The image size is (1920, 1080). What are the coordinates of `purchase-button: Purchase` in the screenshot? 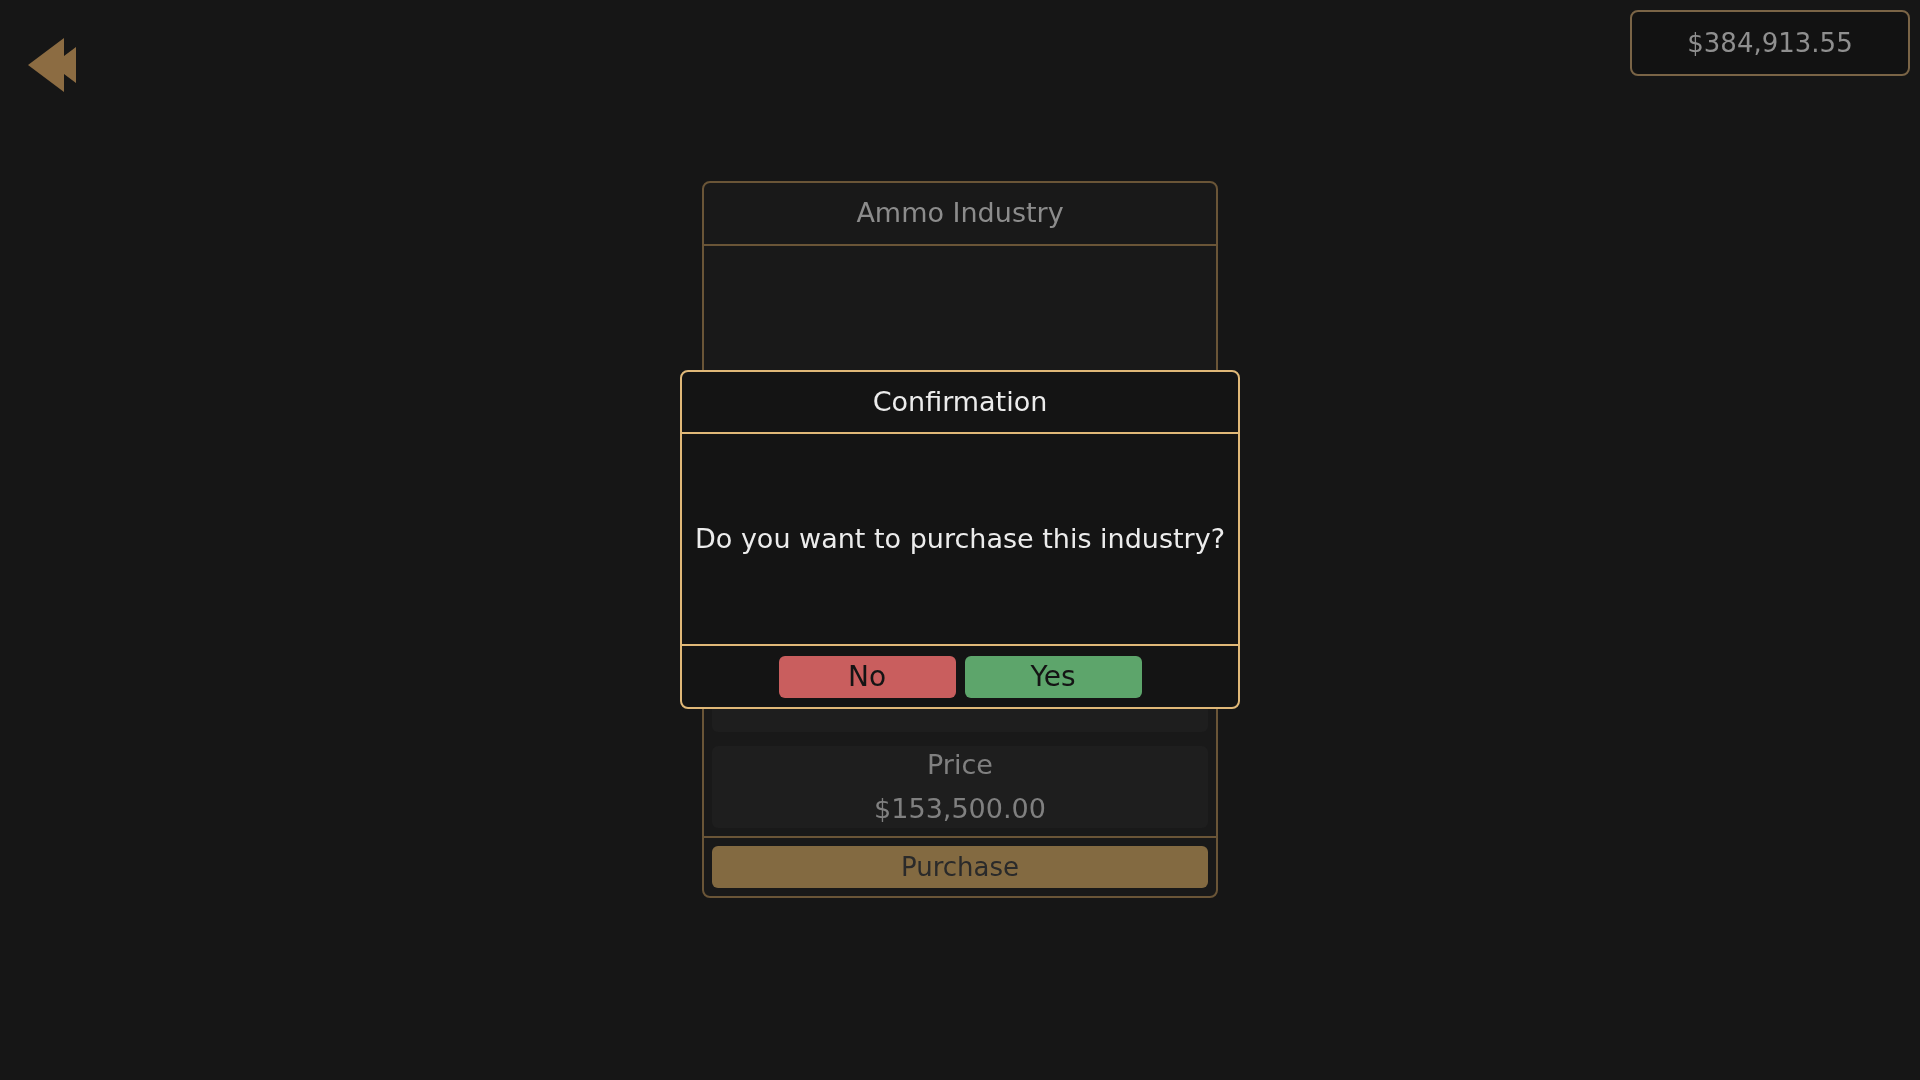 It's located at (960, 867).